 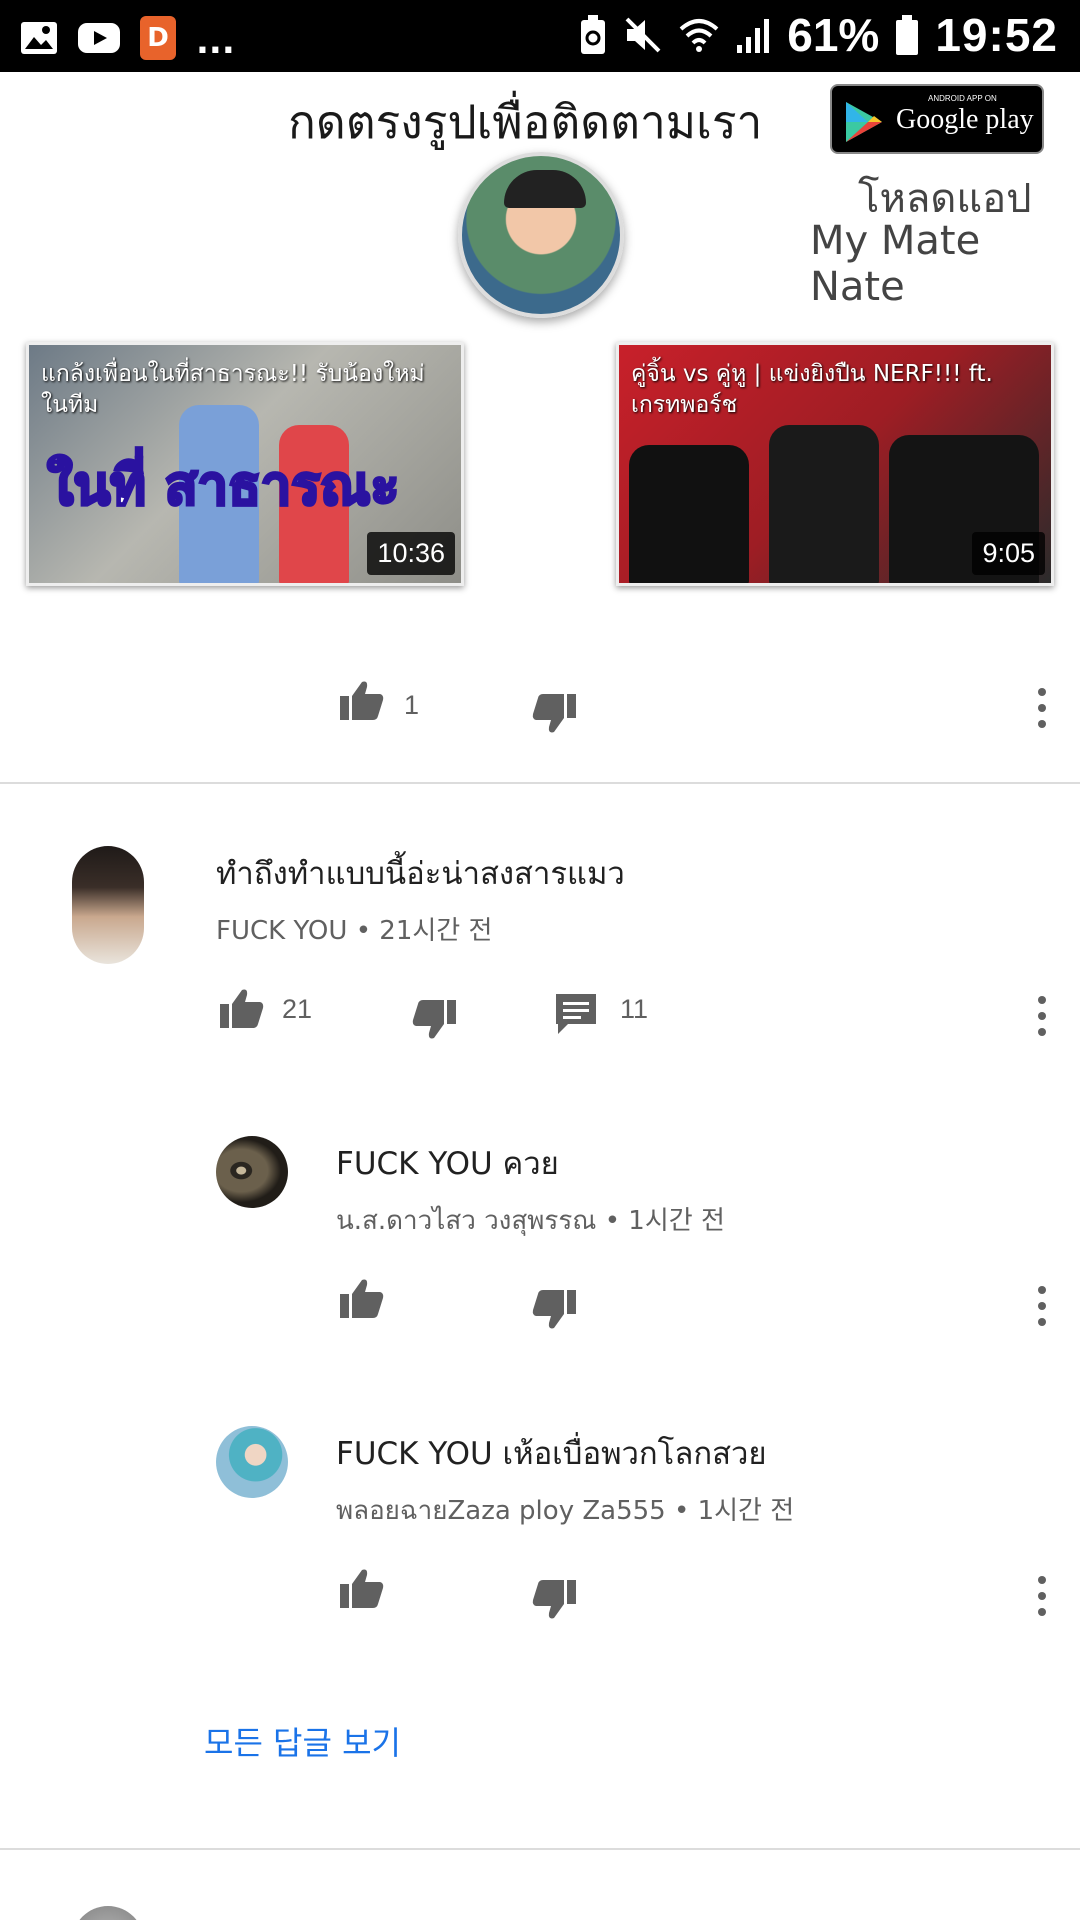 I want to click on clock: 19:52, so click(x=996, y=35).